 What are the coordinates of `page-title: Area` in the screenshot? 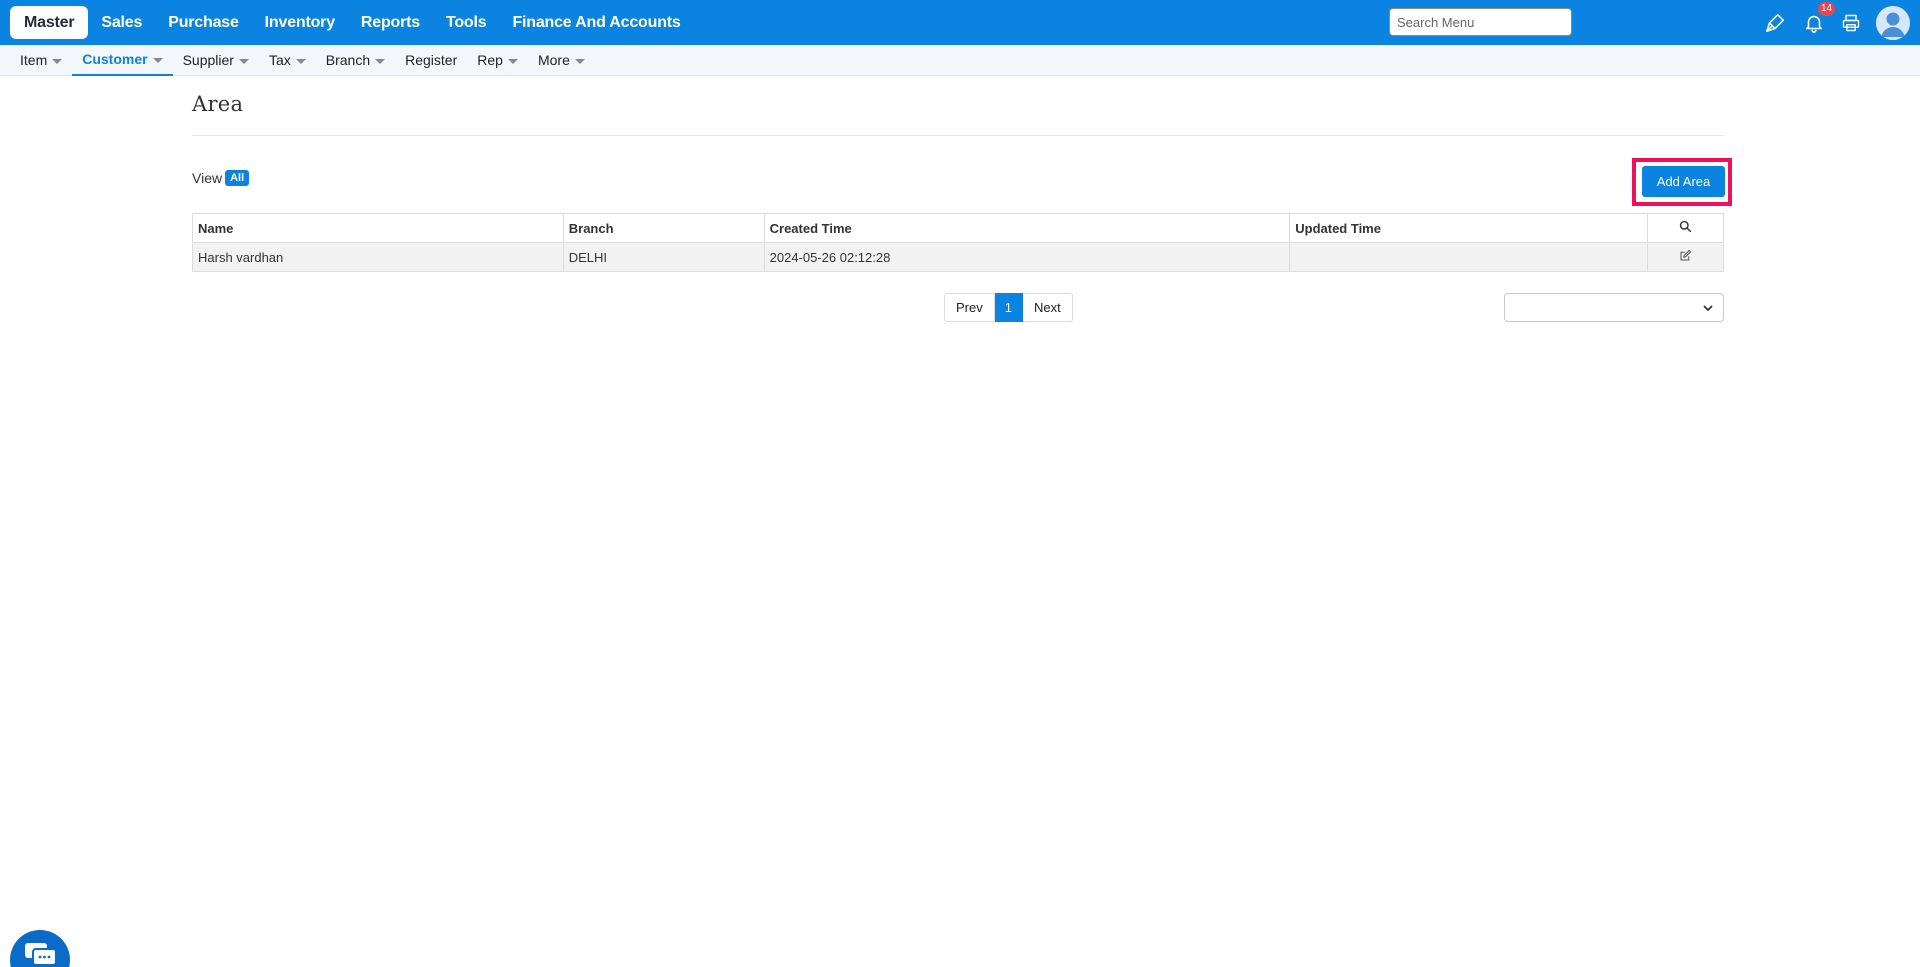 It's located at (218, 104).